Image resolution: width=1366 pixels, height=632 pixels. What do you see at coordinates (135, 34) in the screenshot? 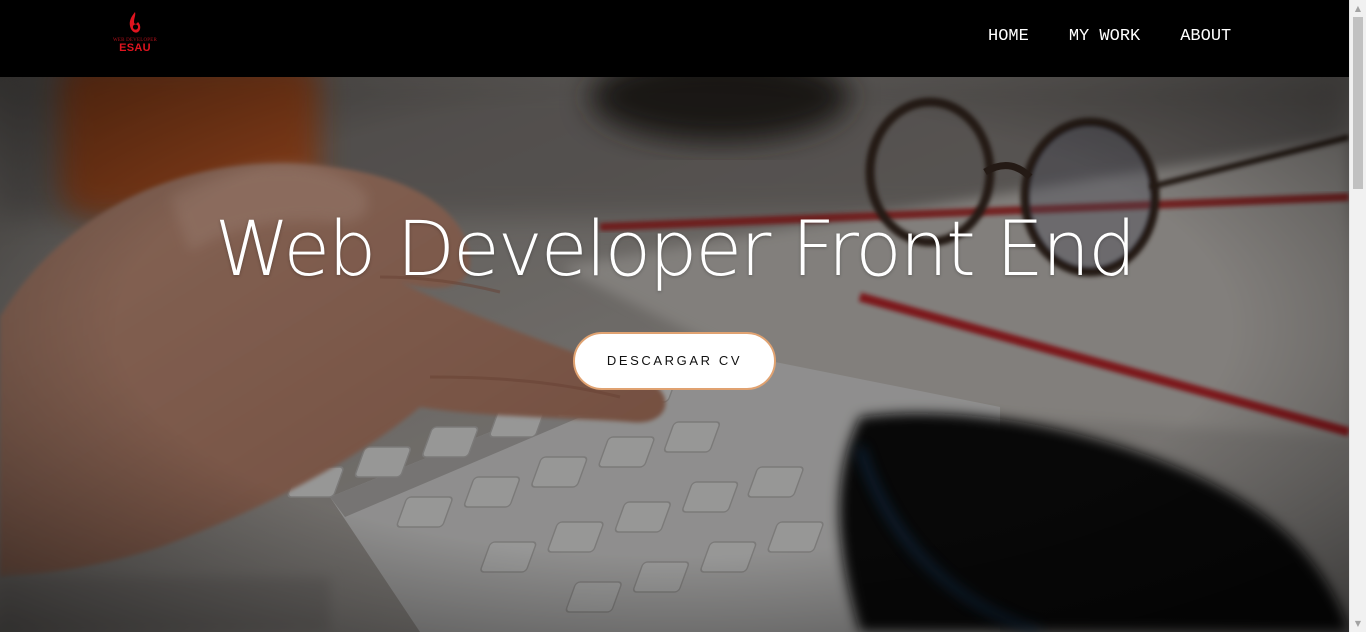
I see `brand-logo: WEB DEVELOPER ESAU` at bounding box center [135, 34].